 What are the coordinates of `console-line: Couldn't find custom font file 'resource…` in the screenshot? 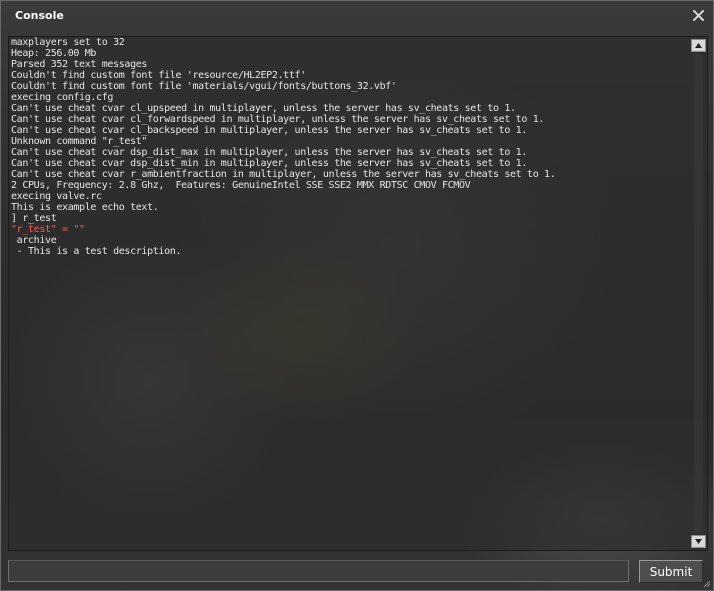 It's located at (158, 75).